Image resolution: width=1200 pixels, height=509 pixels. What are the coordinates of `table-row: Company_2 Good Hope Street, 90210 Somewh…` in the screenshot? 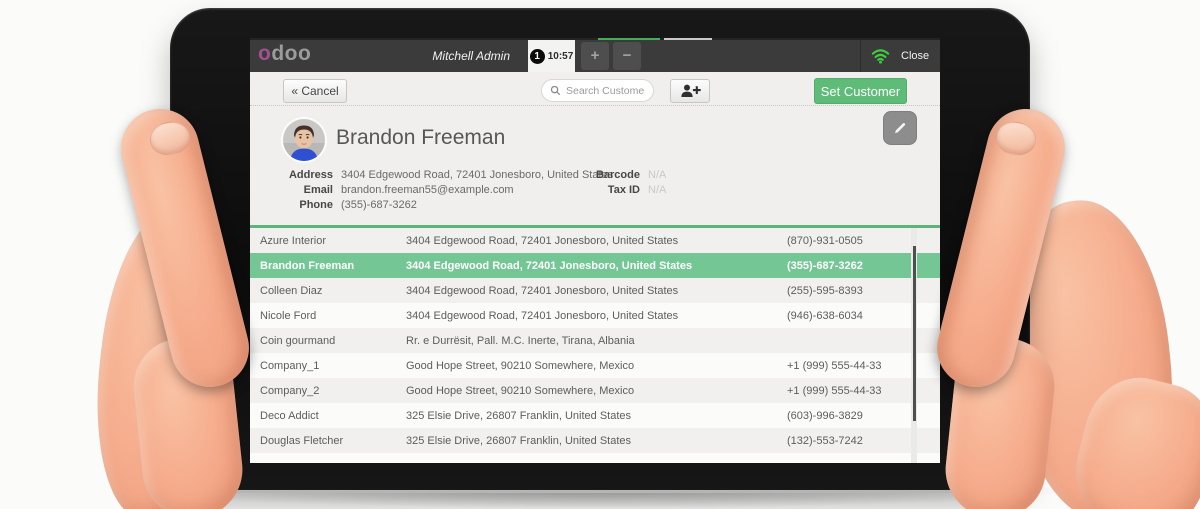 It's located at (595, 390).